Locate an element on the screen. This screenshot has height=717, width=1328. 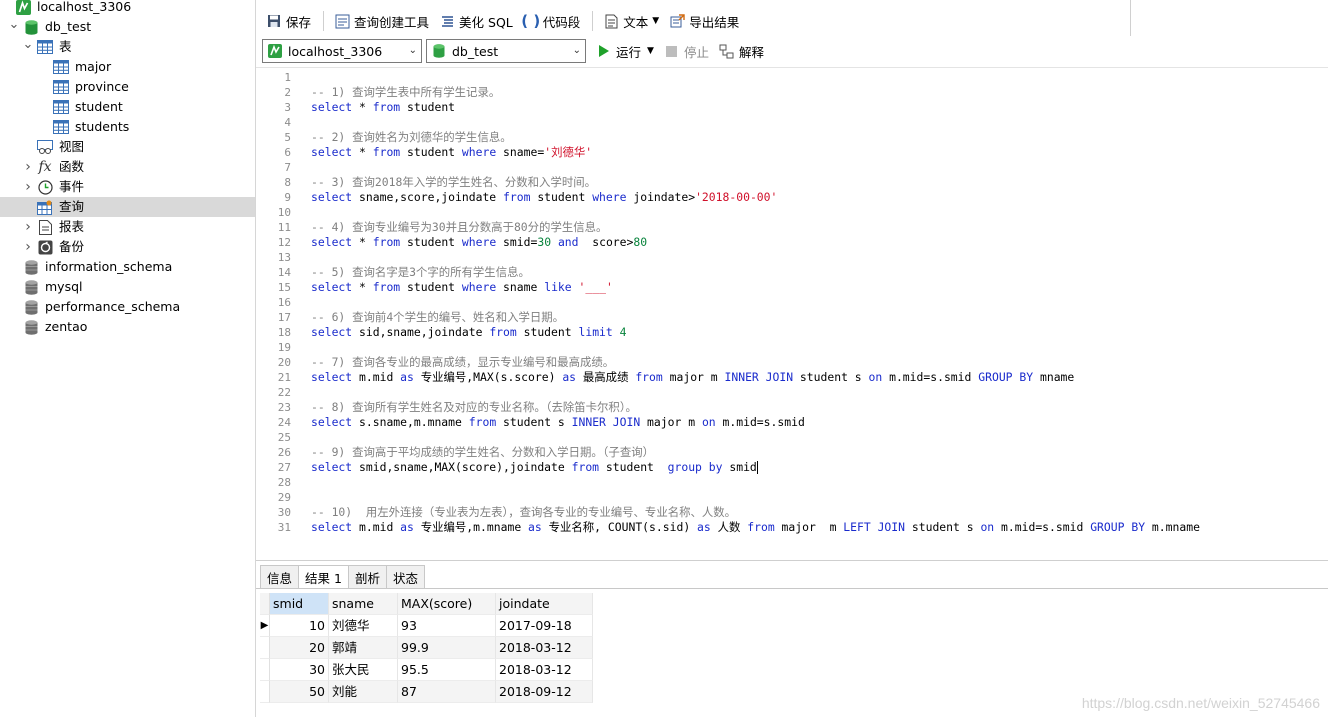
table-cell: 刘德华 is located at coordinates (363, 626).